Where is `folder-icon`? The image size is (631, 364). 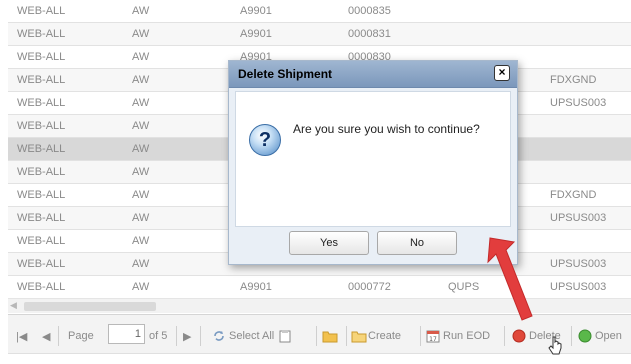
folder-icon is located at coordinates (330, 336).